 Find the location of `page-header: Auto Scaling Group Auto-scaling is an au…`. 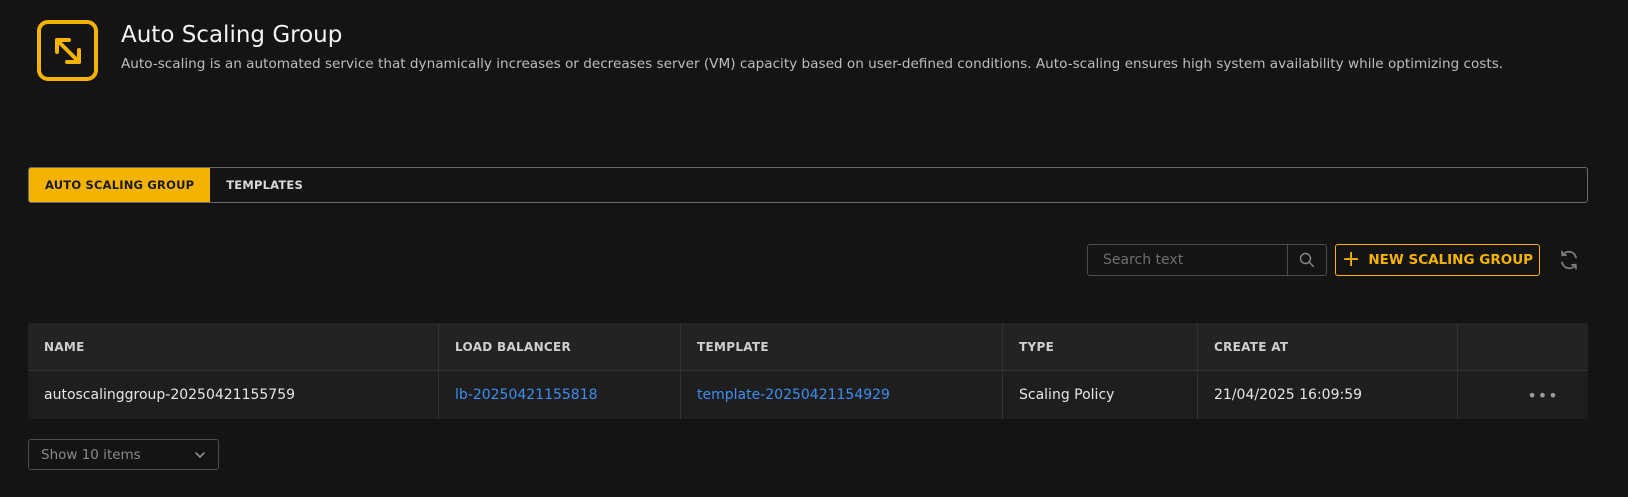

page-header: Auto Scaling Group Auto-scaling is an au… is located at coordinates (770, 50).